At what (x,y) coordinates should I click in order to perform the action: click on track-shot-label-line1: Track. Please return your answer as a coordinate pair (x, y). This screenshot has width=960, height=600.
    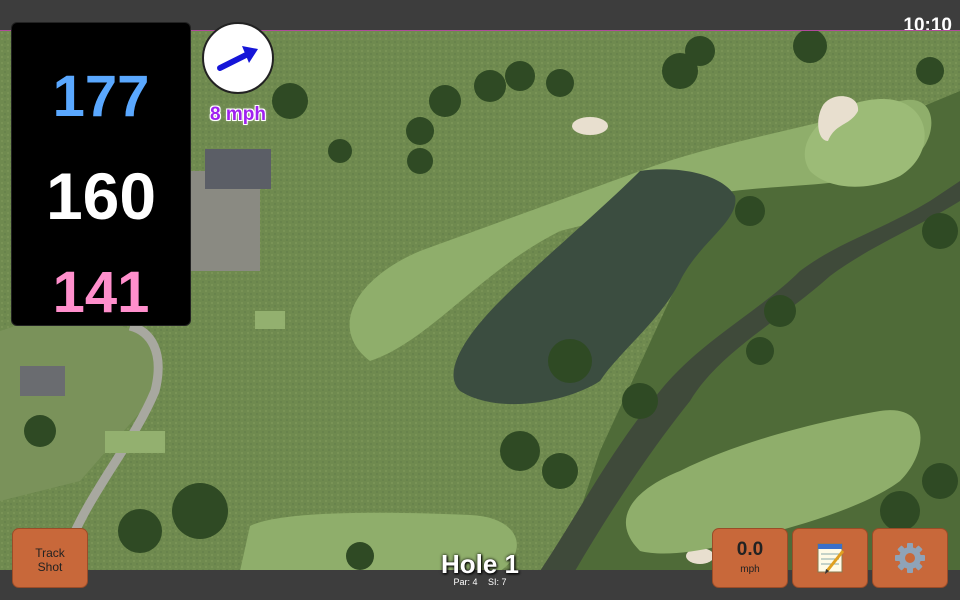
    Looking at the image, I should click on (50, 553).